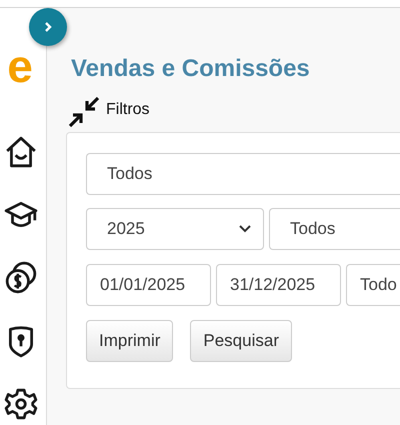 This screenshot has height=425, width=400. I want to click on sidebar-toggle-button, so click(48, 27).